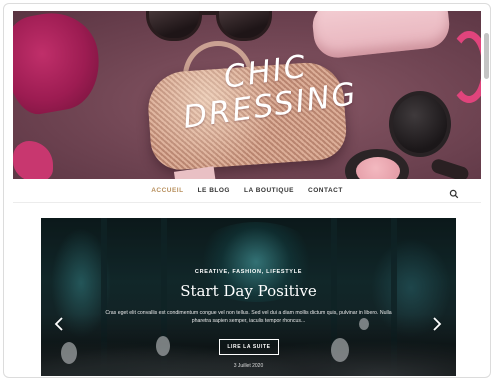 This screenshot has height=381, width=494. Describe the element at coordinates (248, 291) in the screenshot. I see `post-title: Start Day Positive` at that location.